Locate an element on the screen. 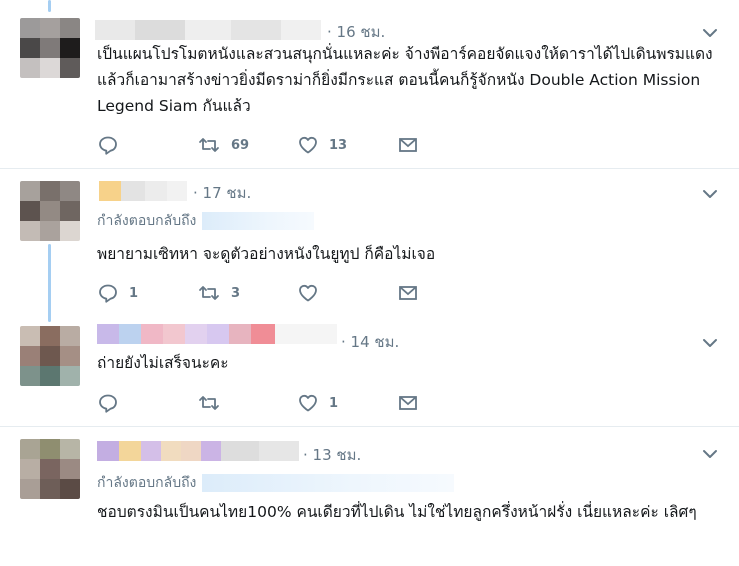  retweet-count: 69 is located at coordinates (240, 145).